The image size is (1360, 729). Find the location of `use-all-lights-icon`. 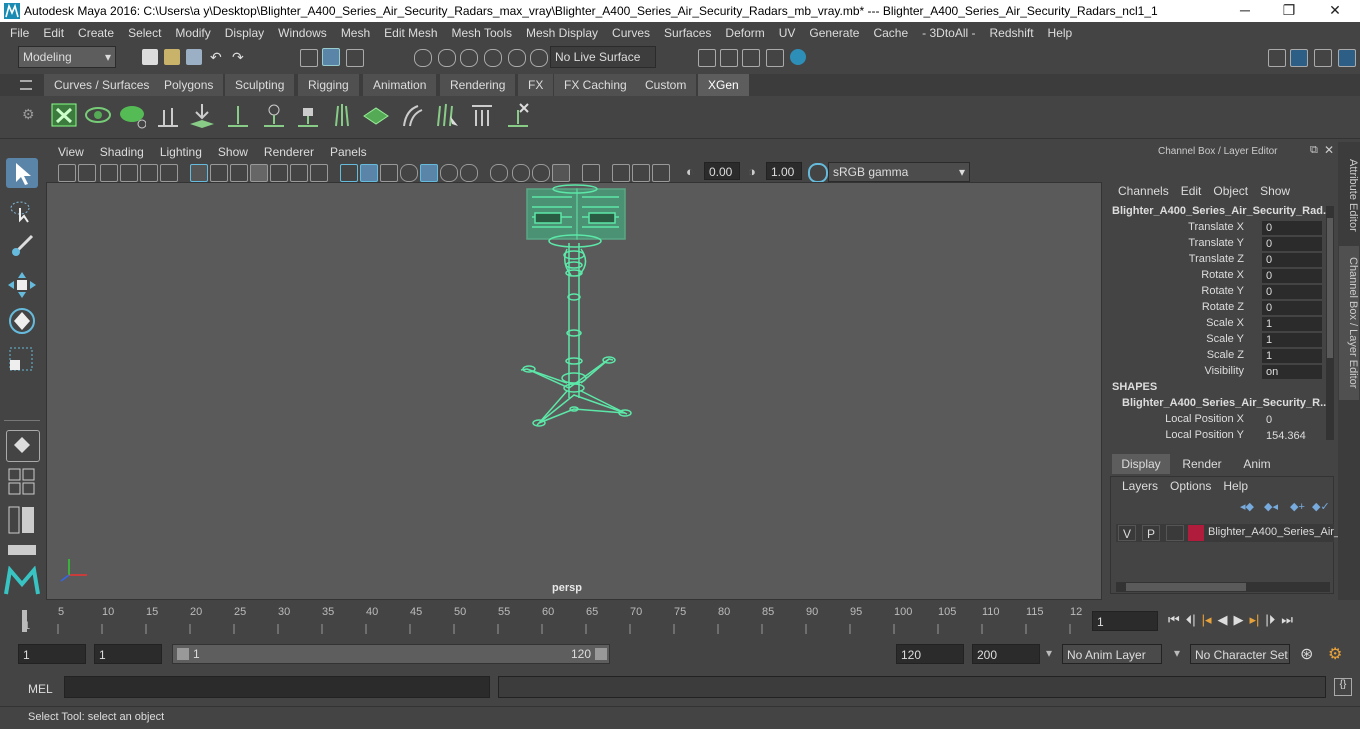

use-all-lights-icon is located at coordinates (429, 173).